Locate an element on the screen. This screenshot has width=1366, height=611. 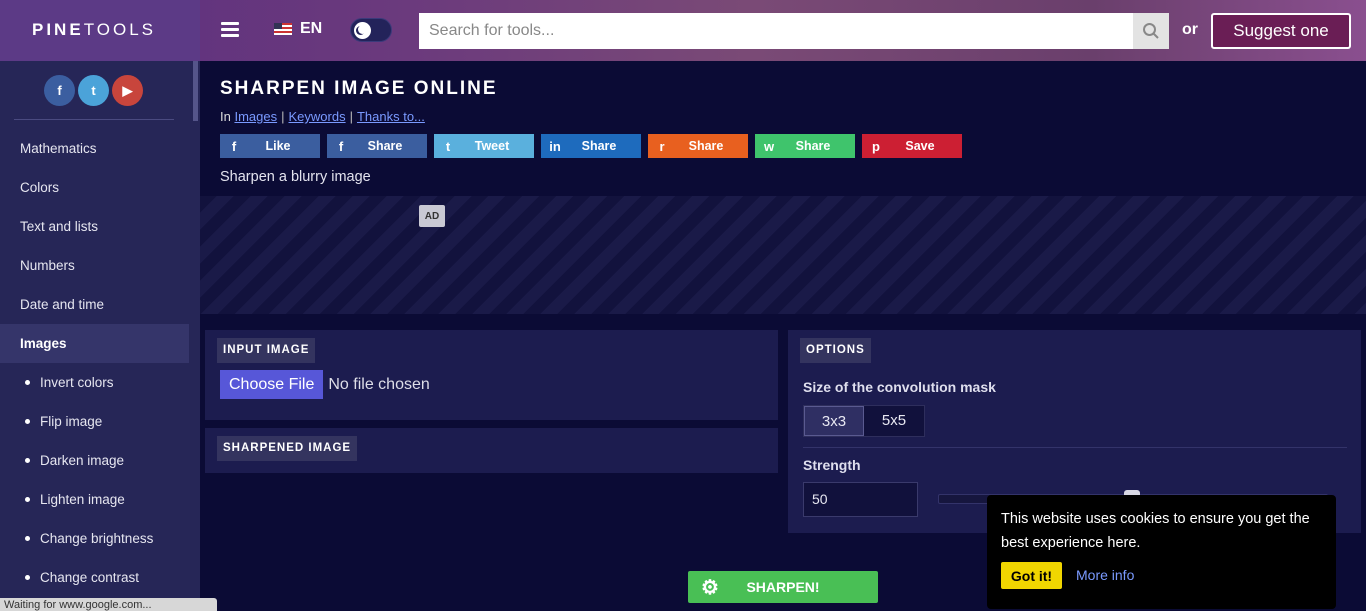
linkedin-share-button: in Share is located at coordinates (591, 146).